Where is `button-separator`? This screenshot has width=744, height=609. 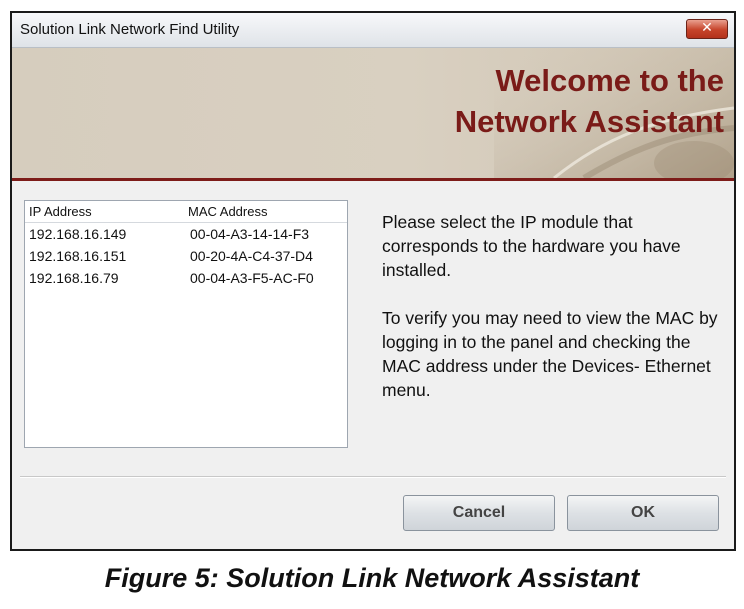
button-separator is located at coordinates (373, 477).